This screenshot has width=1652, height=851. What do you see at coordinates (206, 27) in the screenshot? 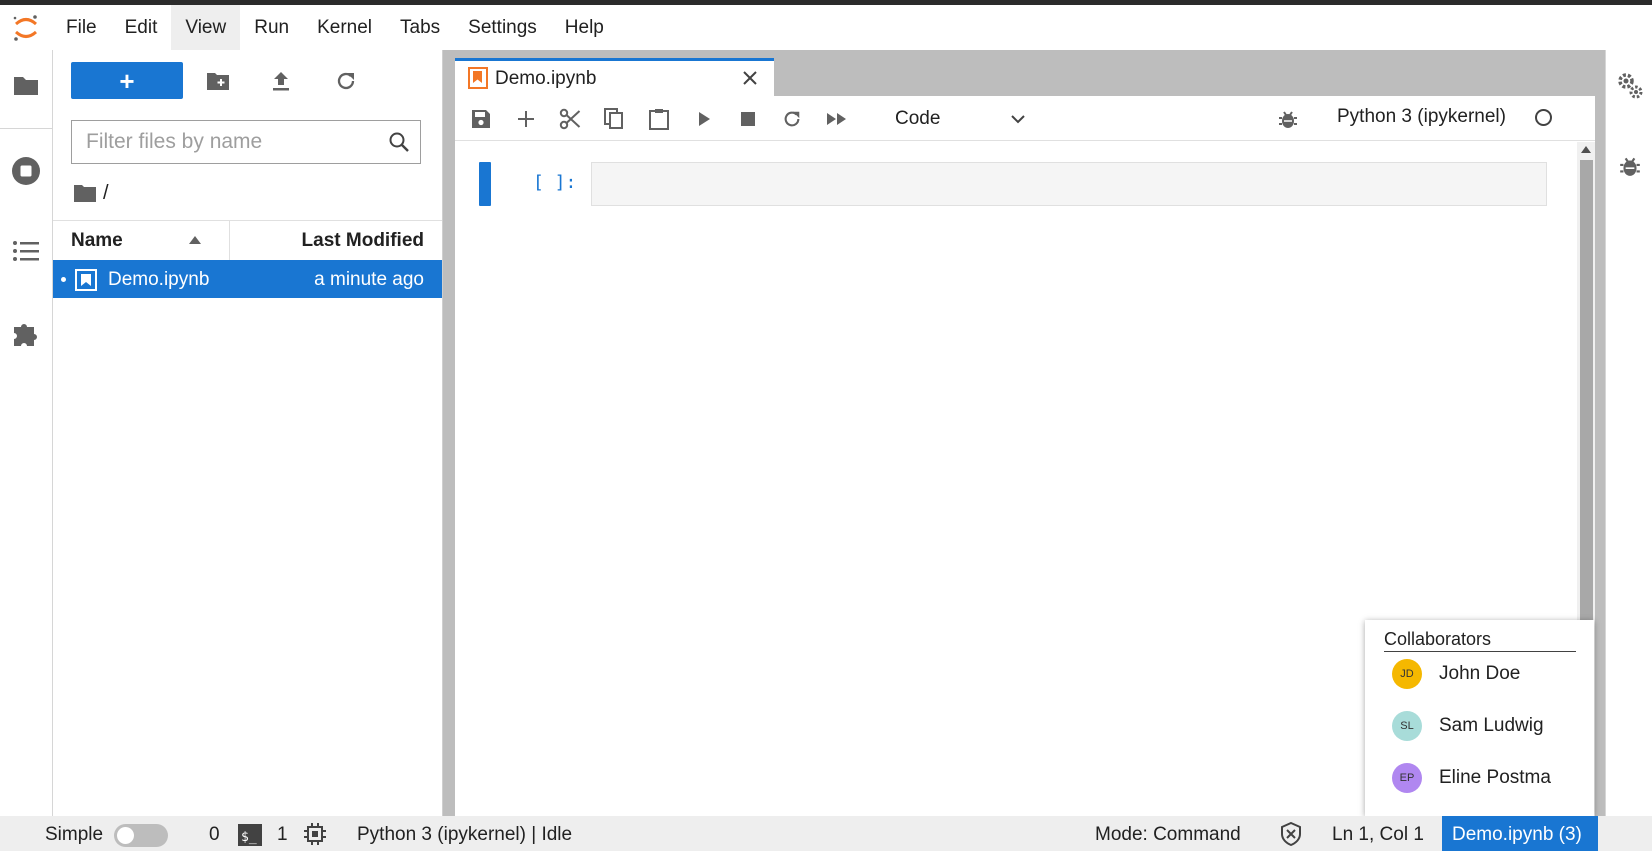
I see `menu-view: View` at bounding box center [206, 27].